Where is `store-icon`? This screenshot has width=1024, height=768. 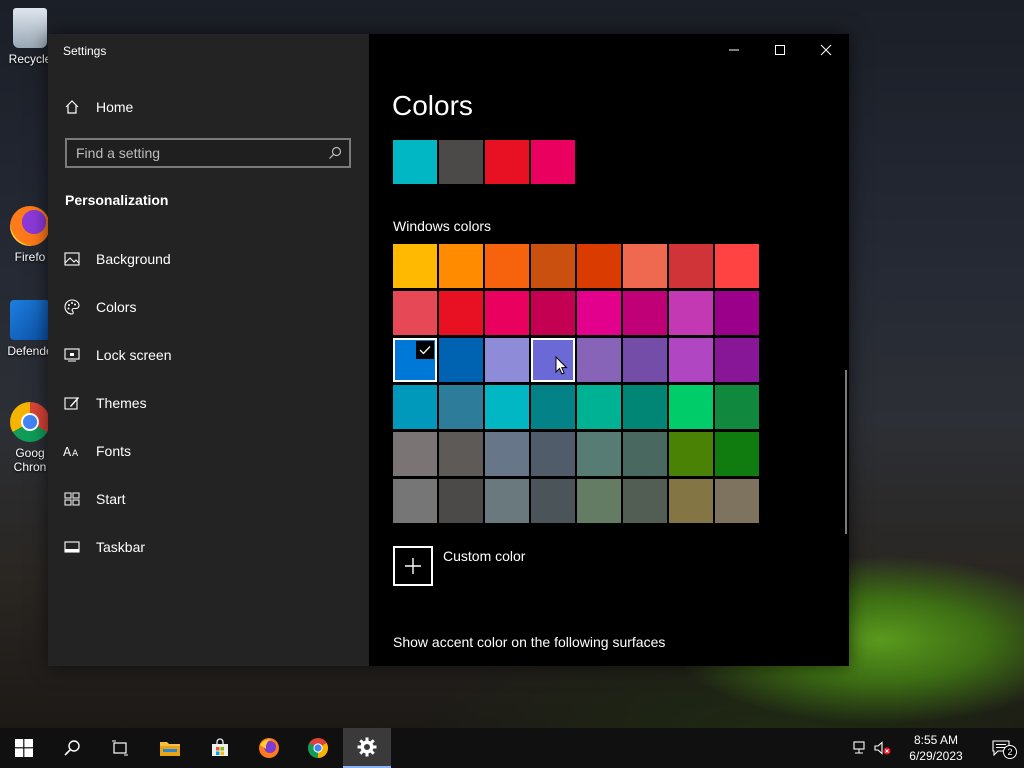 store-icon is located at coordinates (220, 747).